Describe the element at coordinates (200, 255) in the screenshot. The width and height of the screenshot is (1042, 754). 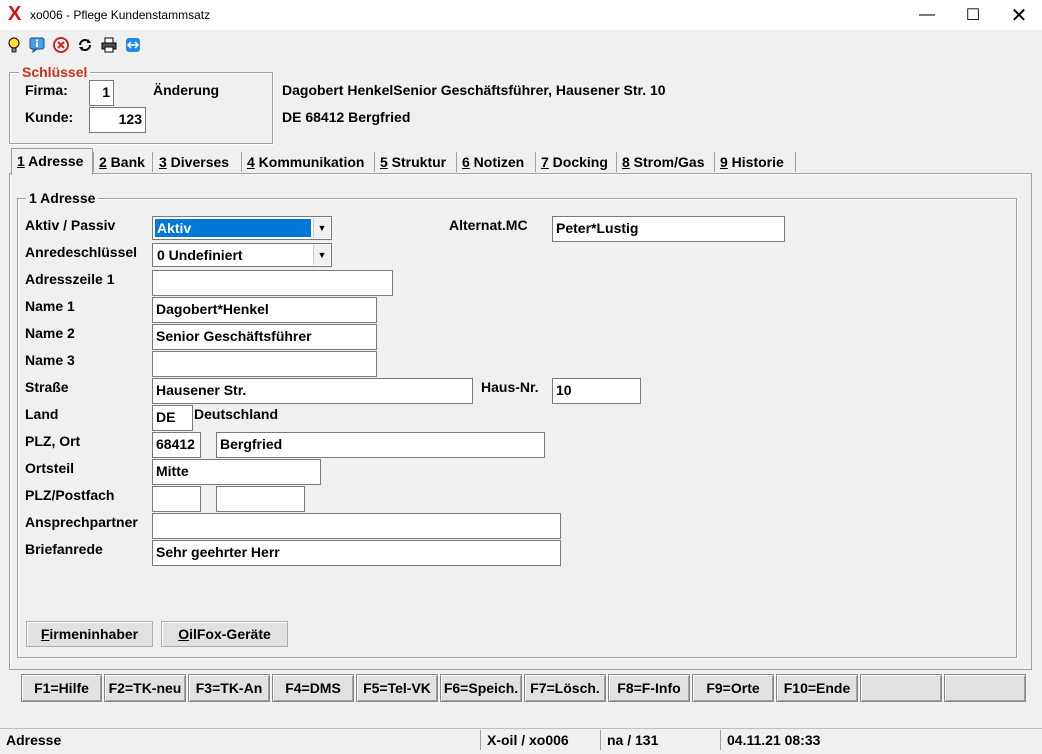
I see `anrede-select-value: 0 Undefiniert` at that location.